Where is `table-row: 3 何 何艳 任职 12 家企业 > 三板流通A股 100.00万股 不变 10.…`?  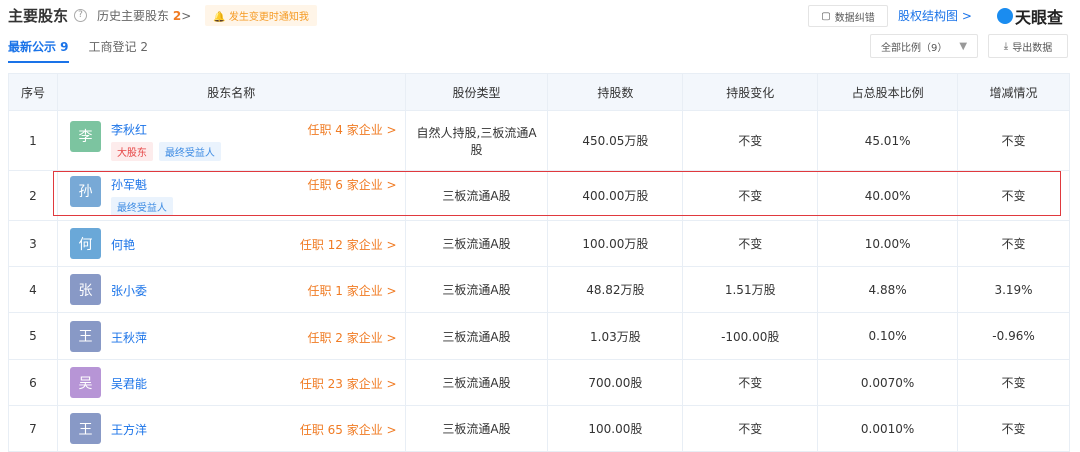 table-row: 3 何 何艳 任职 12 家企业 > 三板流通A股 100.00万股 不变 10.… is located at coordinates (539, 243).